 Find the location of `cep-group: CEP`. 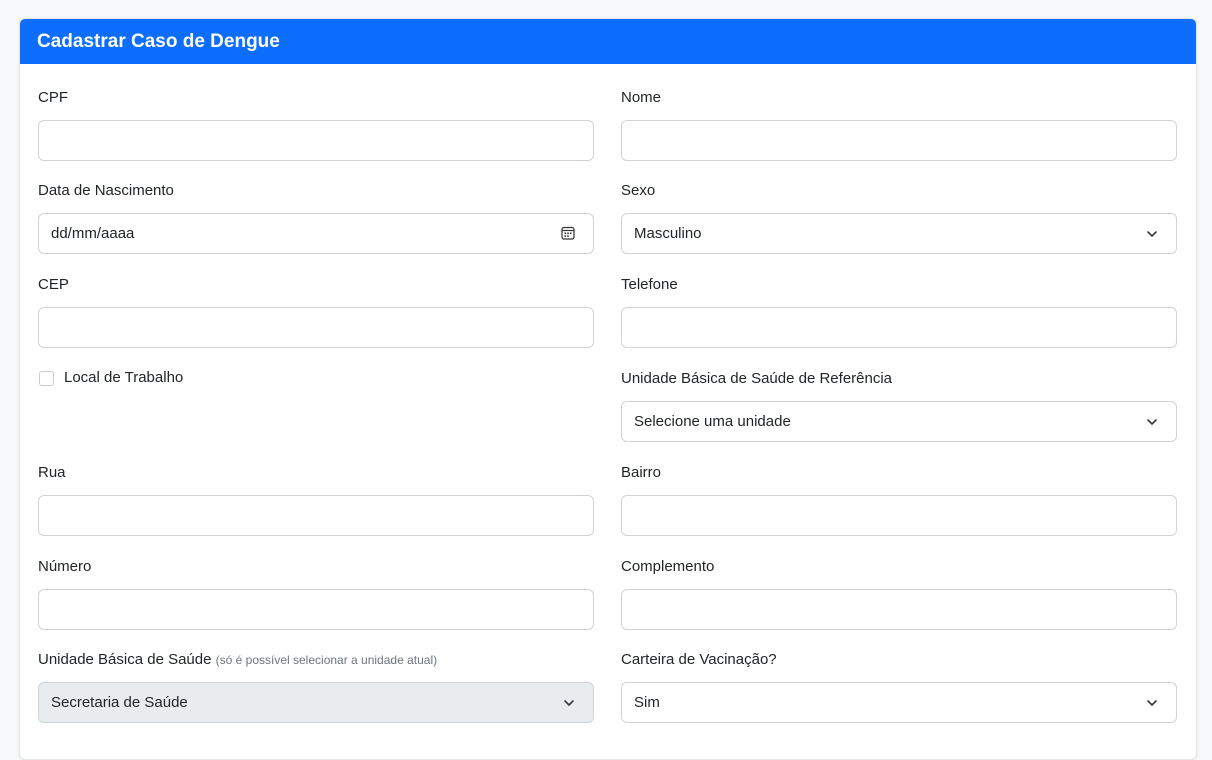

cep-group: CEP is located at coordinates (316, 311).